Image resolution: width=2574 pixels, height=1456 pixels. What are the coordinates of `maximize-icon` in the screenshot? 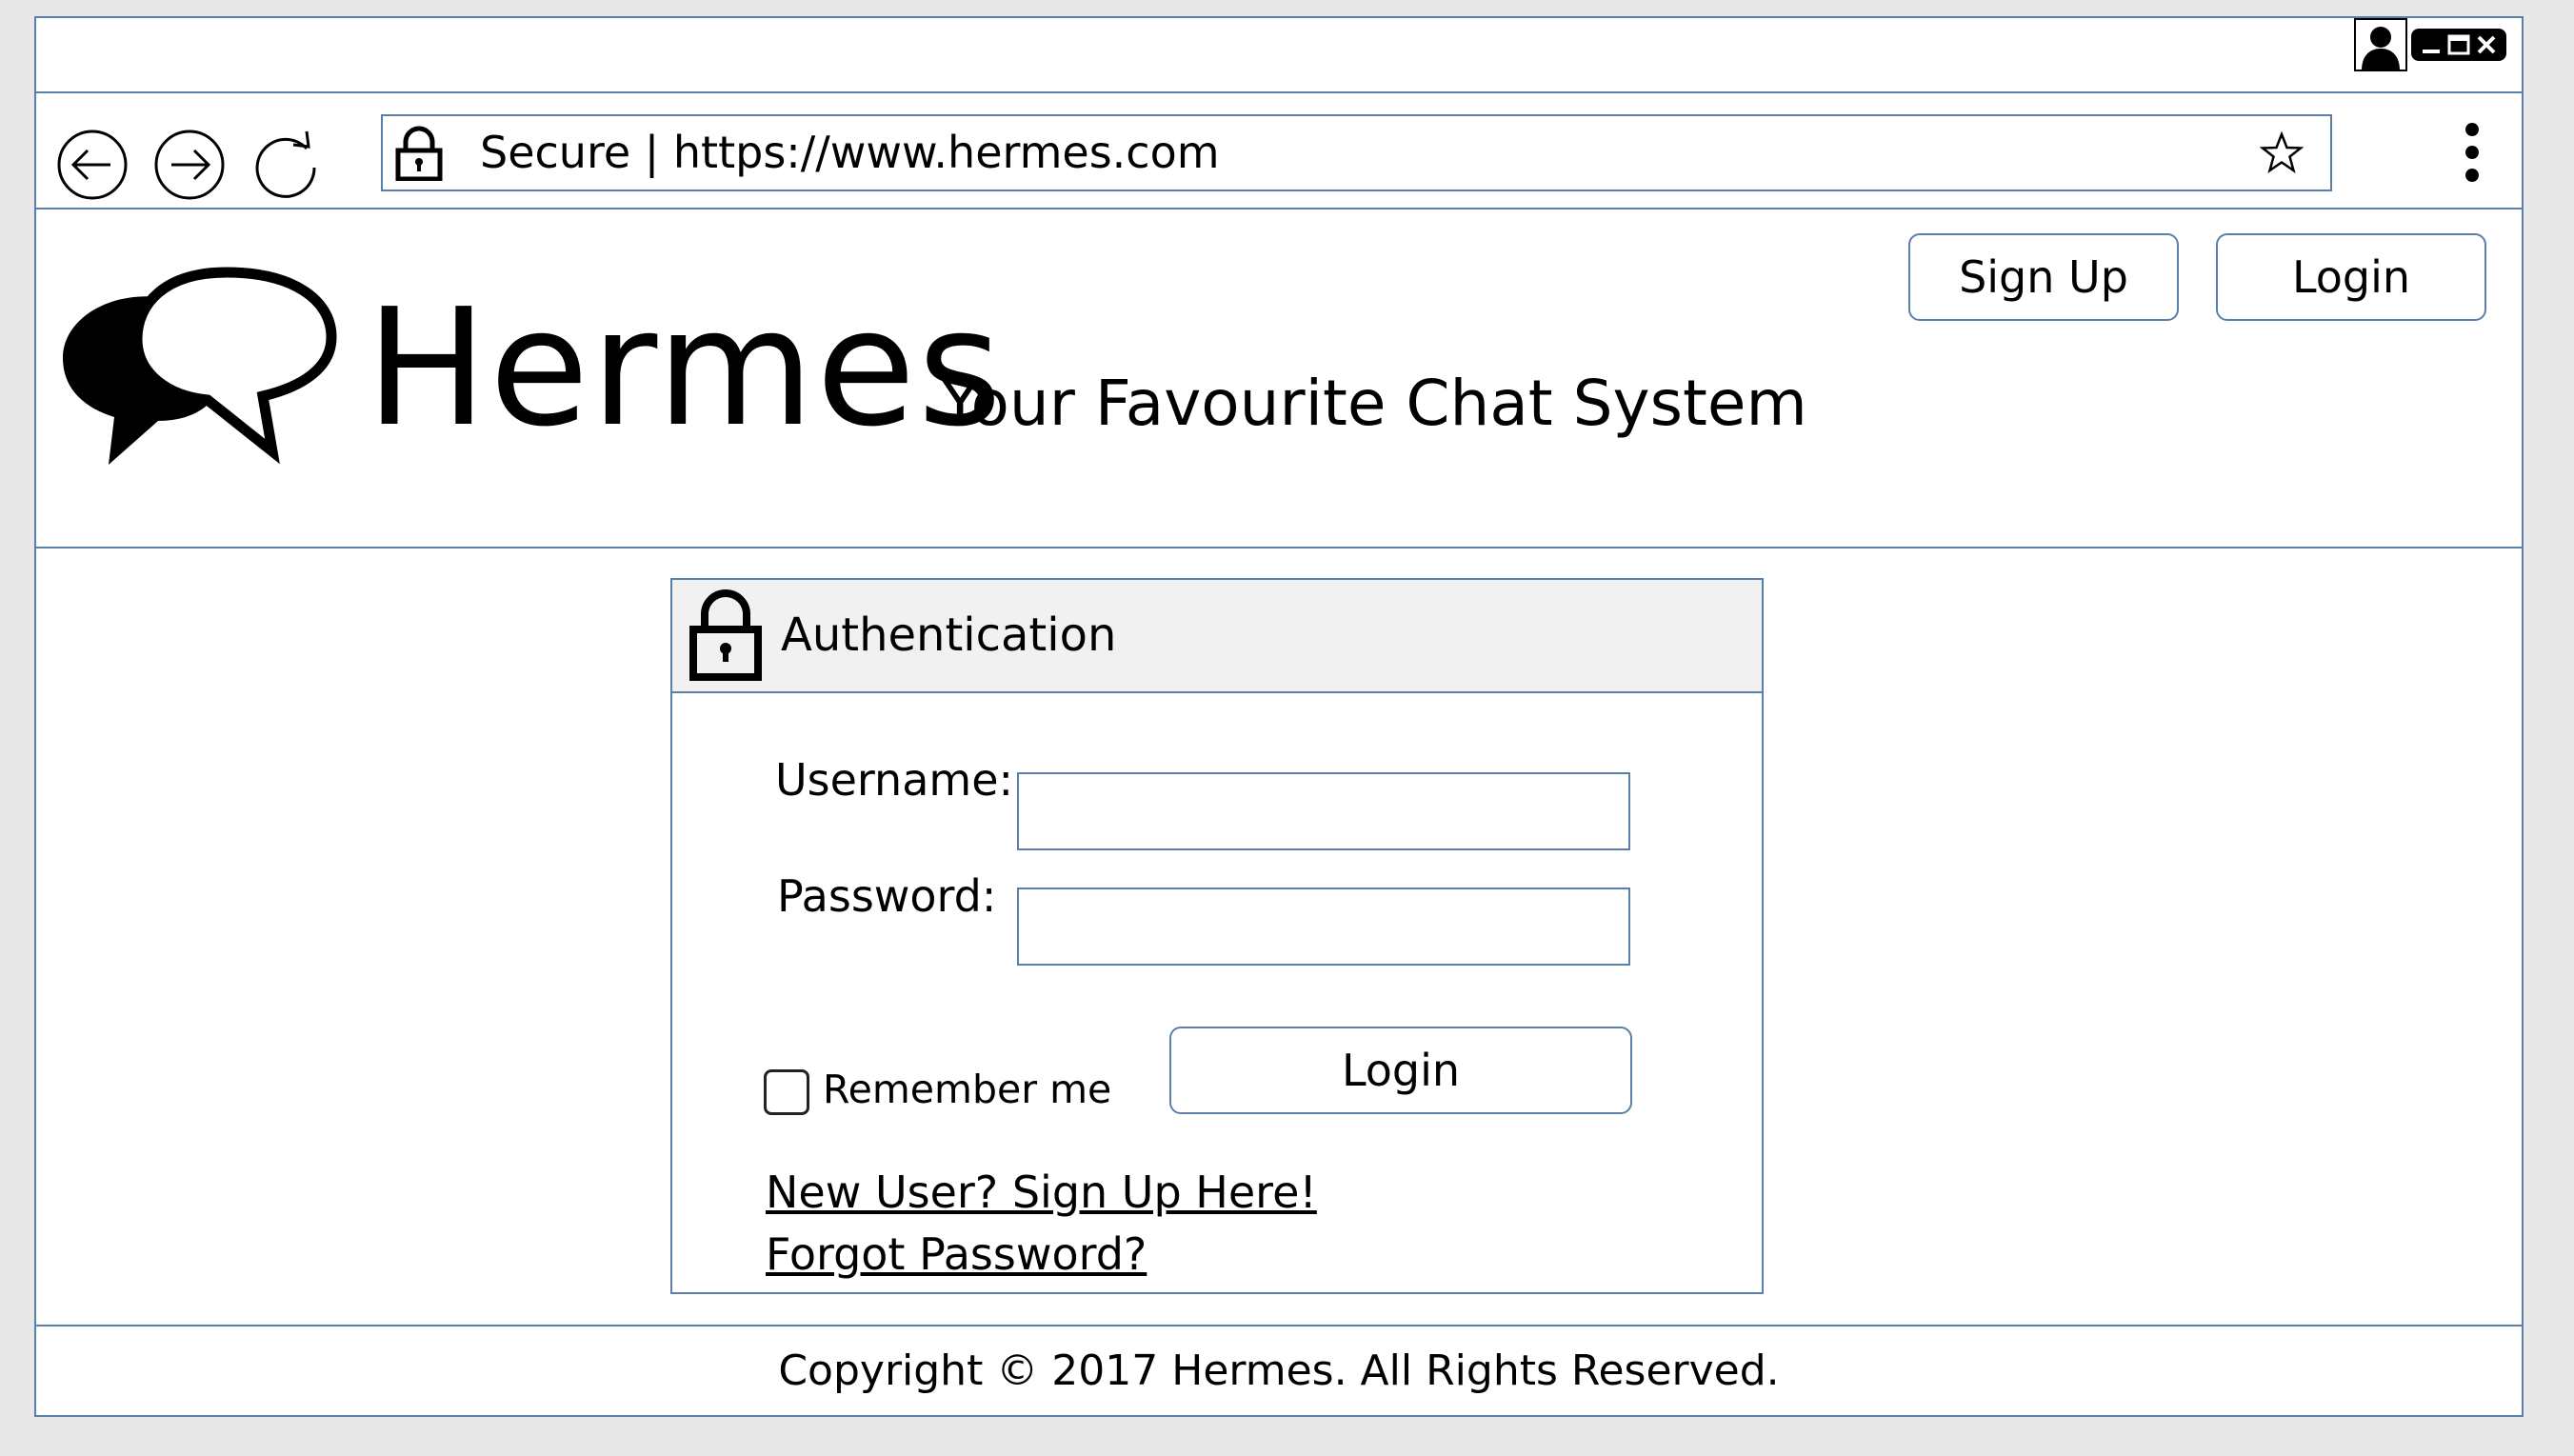 It's located at (2458, 45).